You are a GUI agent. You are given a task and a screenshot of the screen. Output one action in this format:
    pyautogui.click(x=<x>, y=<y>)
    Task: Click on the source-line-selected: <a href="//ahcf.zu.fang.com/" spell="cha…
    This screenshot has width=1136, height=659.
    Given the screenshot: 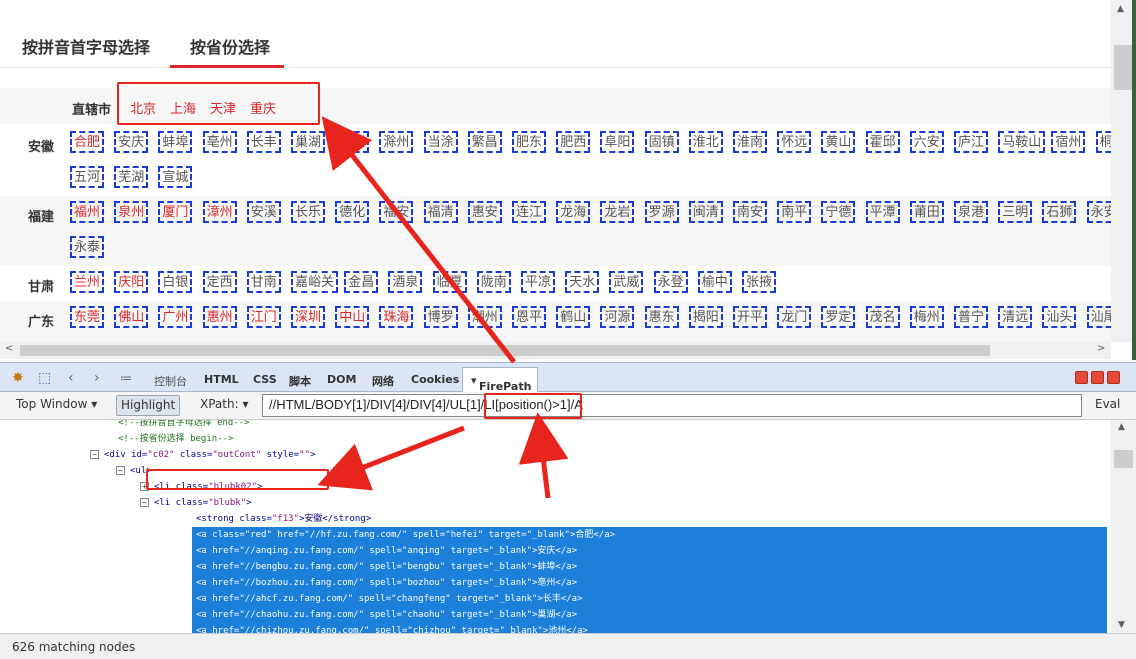 What is the action you would take?
    pyautogui.click(x=649, y=599)
    